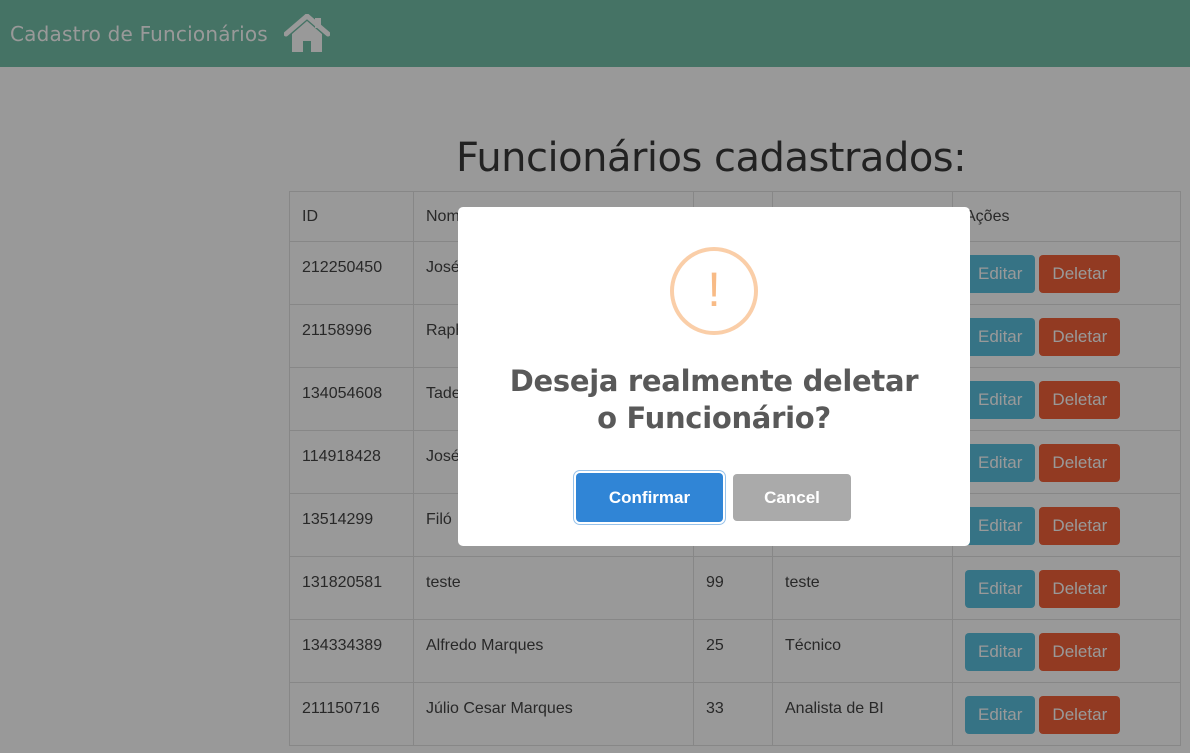  Describe the element at coordinates (649, 497) in the screenshot. I see `confirm-button: Confirmar` at that location.